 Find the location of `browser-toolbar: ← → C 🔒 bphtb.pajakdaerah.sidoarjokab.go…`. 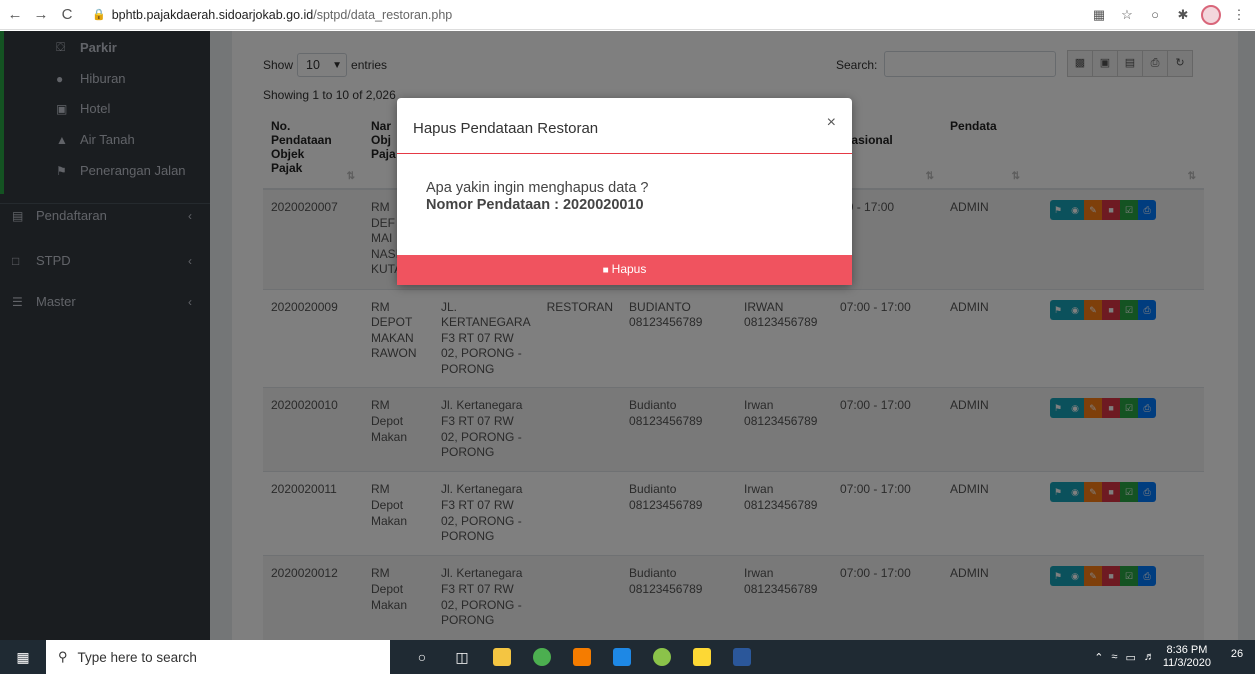

browser-toolbar: ← → C 🔒 bphtb.pajakdaerah.sidoarjokab.go… is located at coordinates (627, 15).